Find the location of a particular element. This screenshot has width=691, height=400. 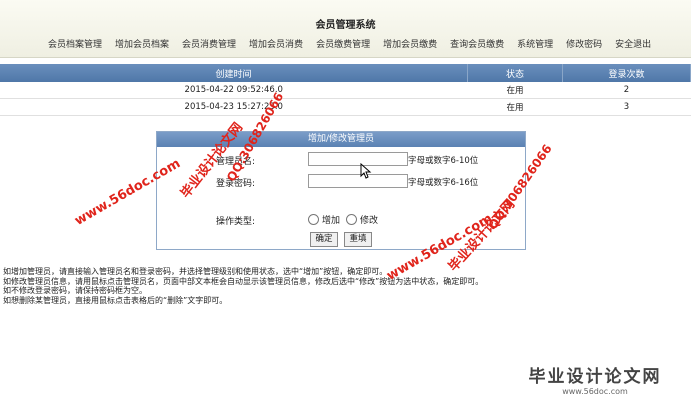

cell-created-time: 2015-04-23 15:27:23.0 is located at coordinates (234, 107).